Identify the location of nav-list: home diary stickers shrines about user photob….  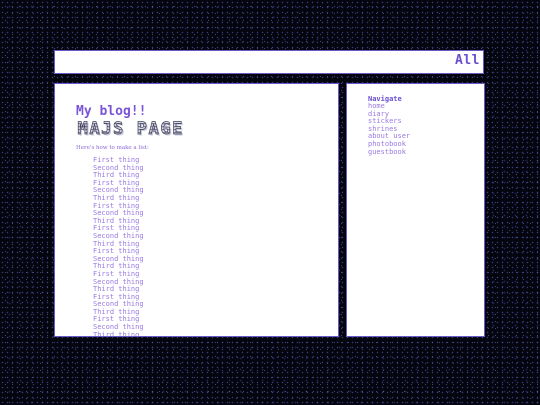
(389, 129).